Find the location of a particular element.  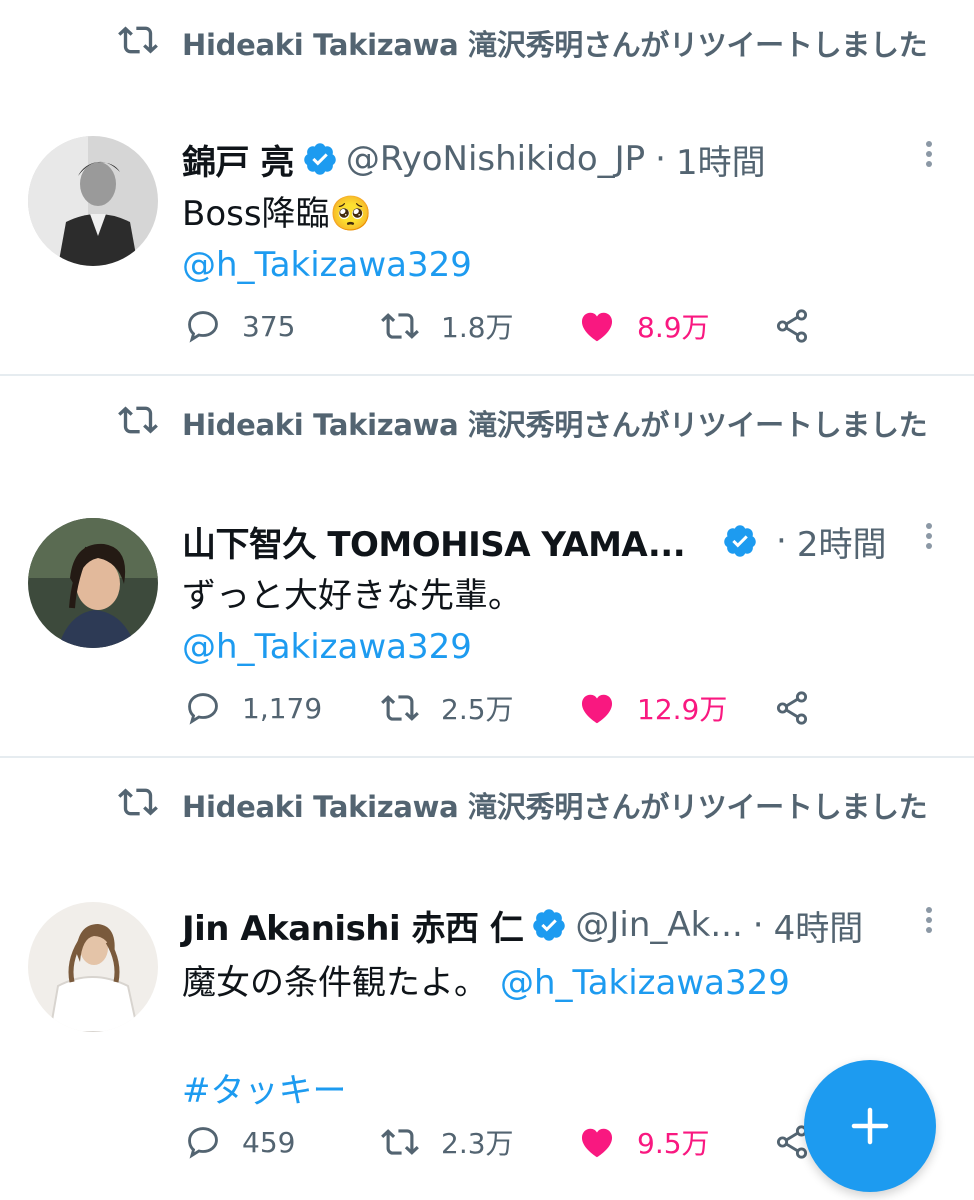

retweet-count: 1.8万 is located at coordinates (477, 327).